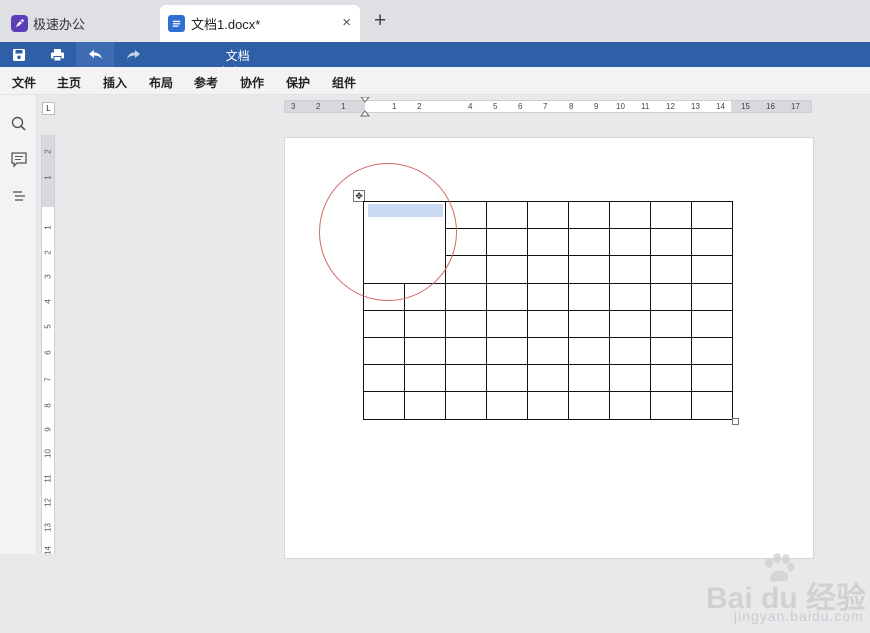 This screenshot has width=870, height=633. Describe the element at coordinates (799, 616) in the screenshot. I see `watermark-url: jingyan.baidu.com` at that location.